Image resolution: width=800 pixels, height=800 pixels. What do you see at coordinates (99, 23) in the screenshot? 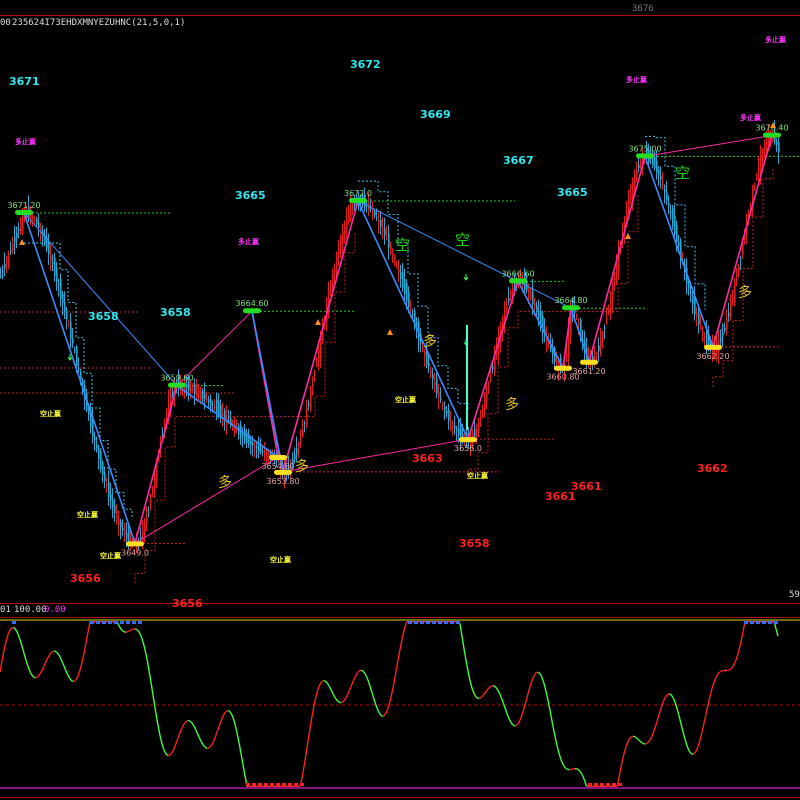
I see `indicator-title: 235624I73EHDXMNYEZUHNC(21,5,0,1)` at bounding box center [99, 23].